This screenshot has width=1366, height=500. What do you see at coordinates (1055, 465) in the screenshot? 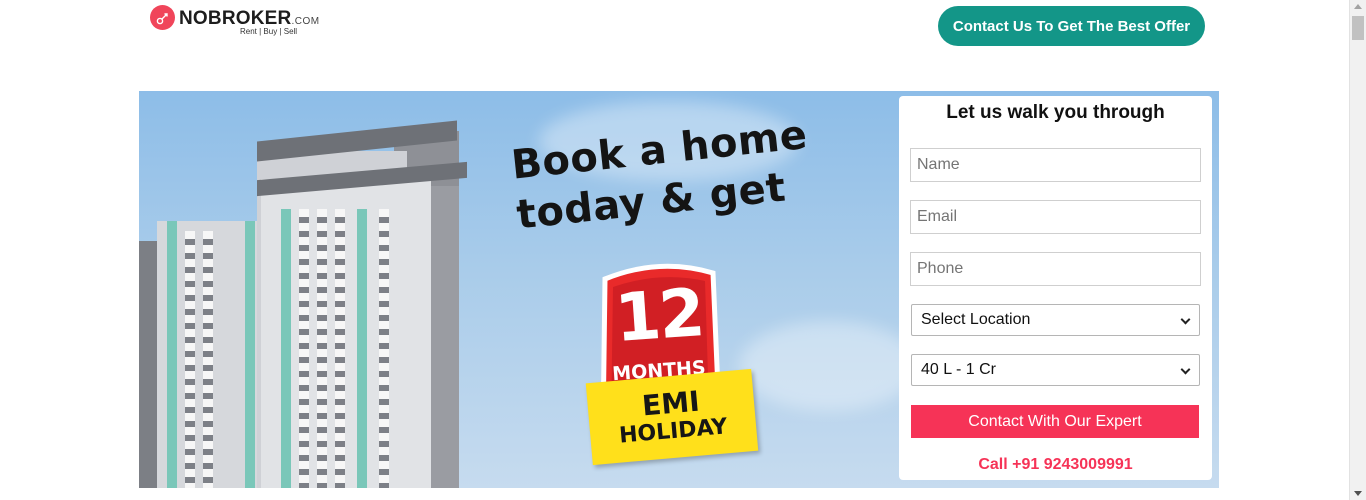
I see `call-phone-link: Call +91 9243009991` at bounding box center [1055, 465].